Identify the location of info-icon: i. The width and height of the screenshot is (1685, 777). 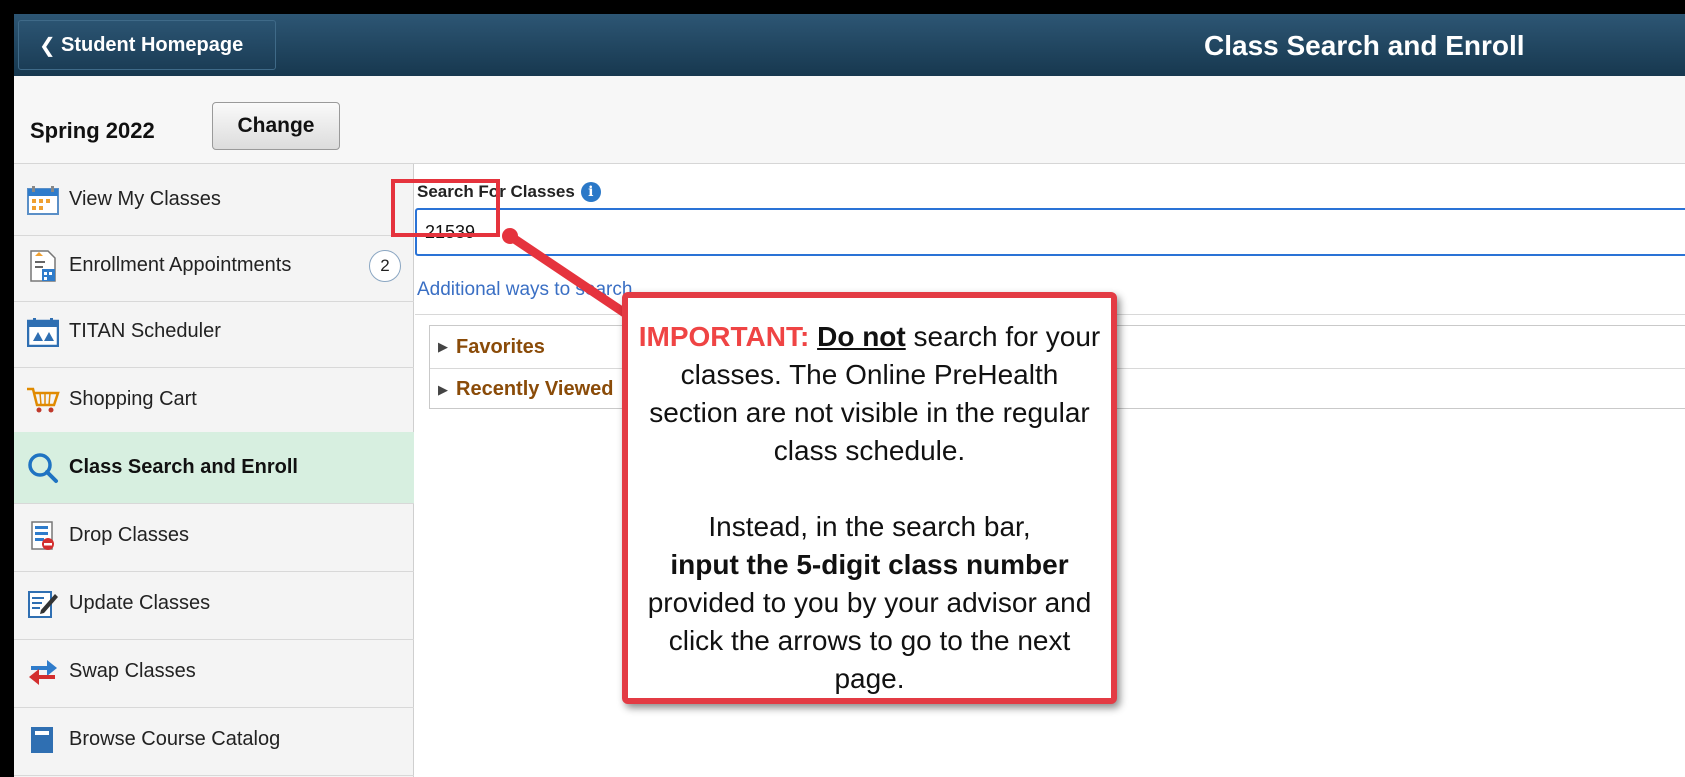
(590, 192).